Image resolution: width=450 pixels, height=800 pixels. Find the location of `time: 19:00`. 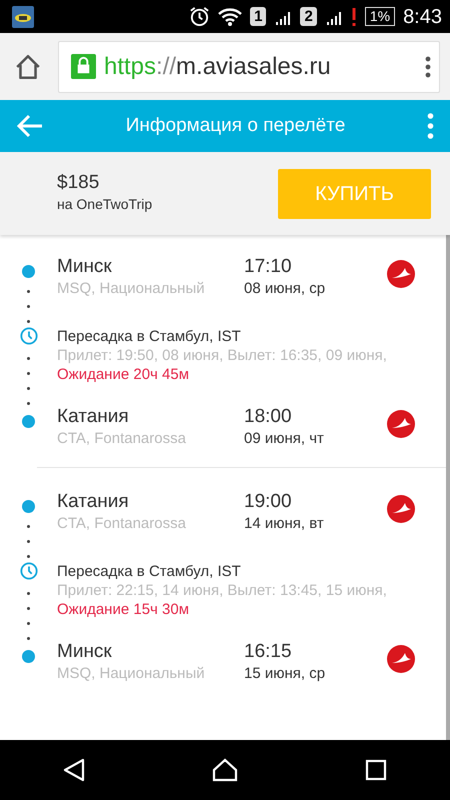

time: 19:00 is located at coordinates (268, 502).